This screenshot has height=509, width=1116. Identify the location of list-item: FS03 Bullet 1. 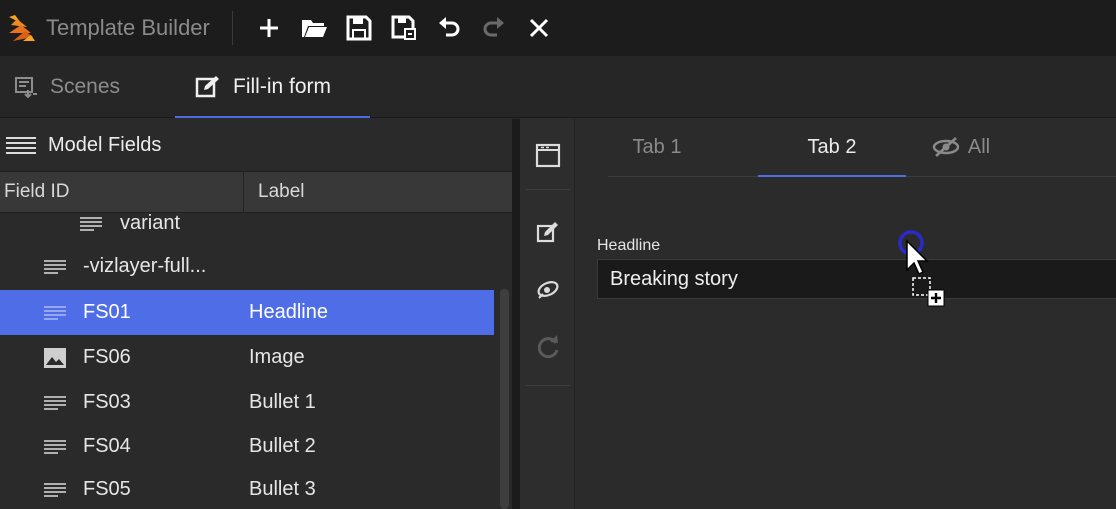
(247, 402).